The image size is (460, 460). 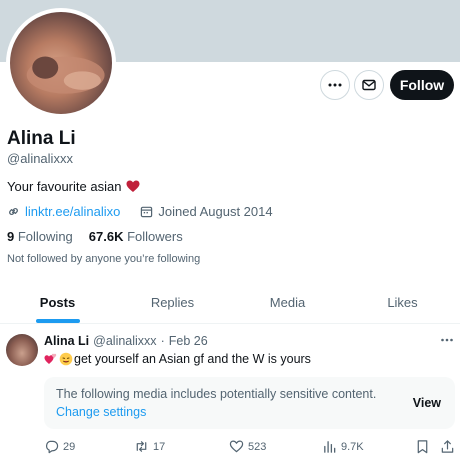 What do you see at coordinates (236, 446) in the screenshot?
I see `like-icon` at bounding box center [236, 446].